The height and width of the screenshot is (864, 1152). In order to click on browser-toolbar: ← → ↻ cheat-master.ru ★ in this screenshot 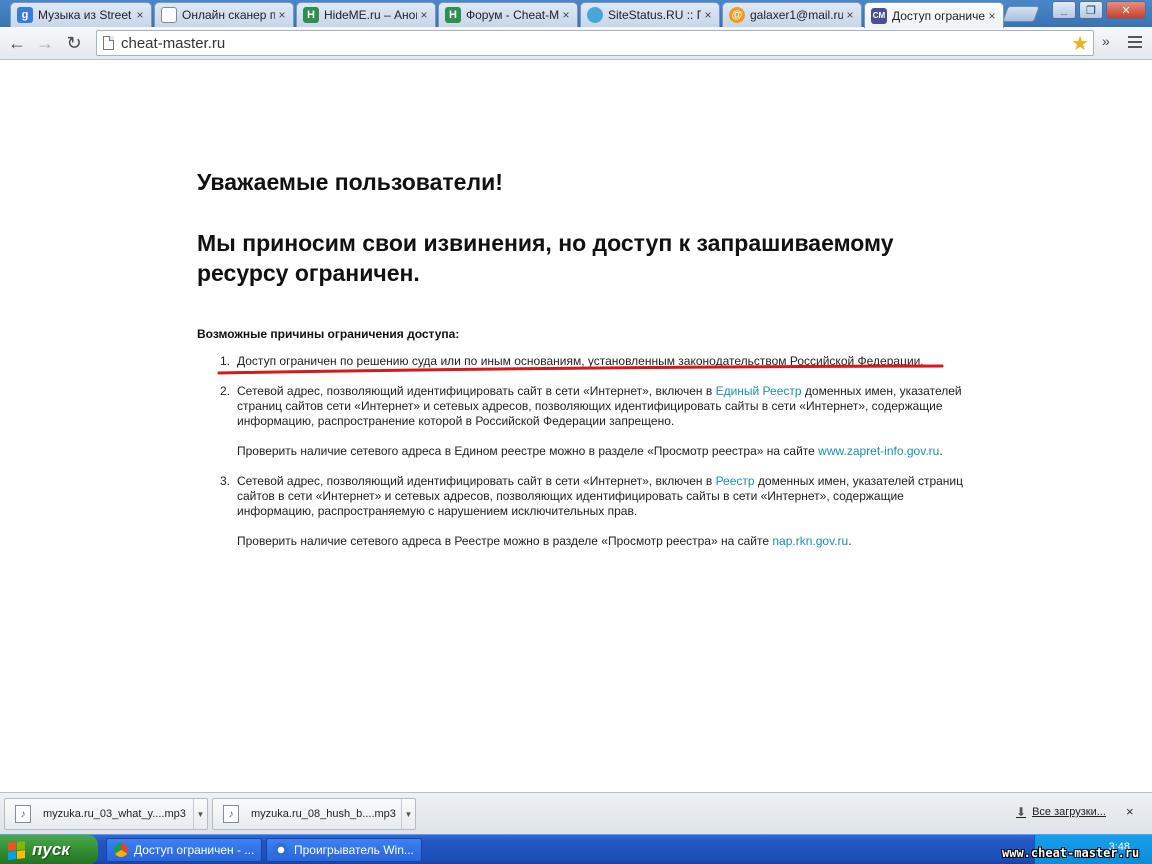, I will do `click(576, 43)`.